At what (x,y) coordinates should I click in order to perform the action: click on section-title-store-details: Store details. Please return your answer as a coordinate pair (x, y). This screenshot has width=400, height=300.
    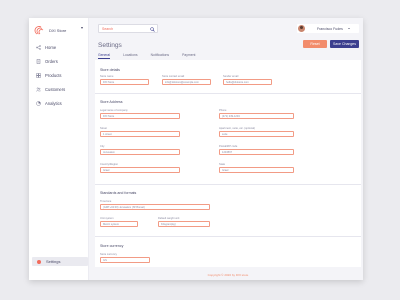
    Looking at the image, I should click on (110, 70).